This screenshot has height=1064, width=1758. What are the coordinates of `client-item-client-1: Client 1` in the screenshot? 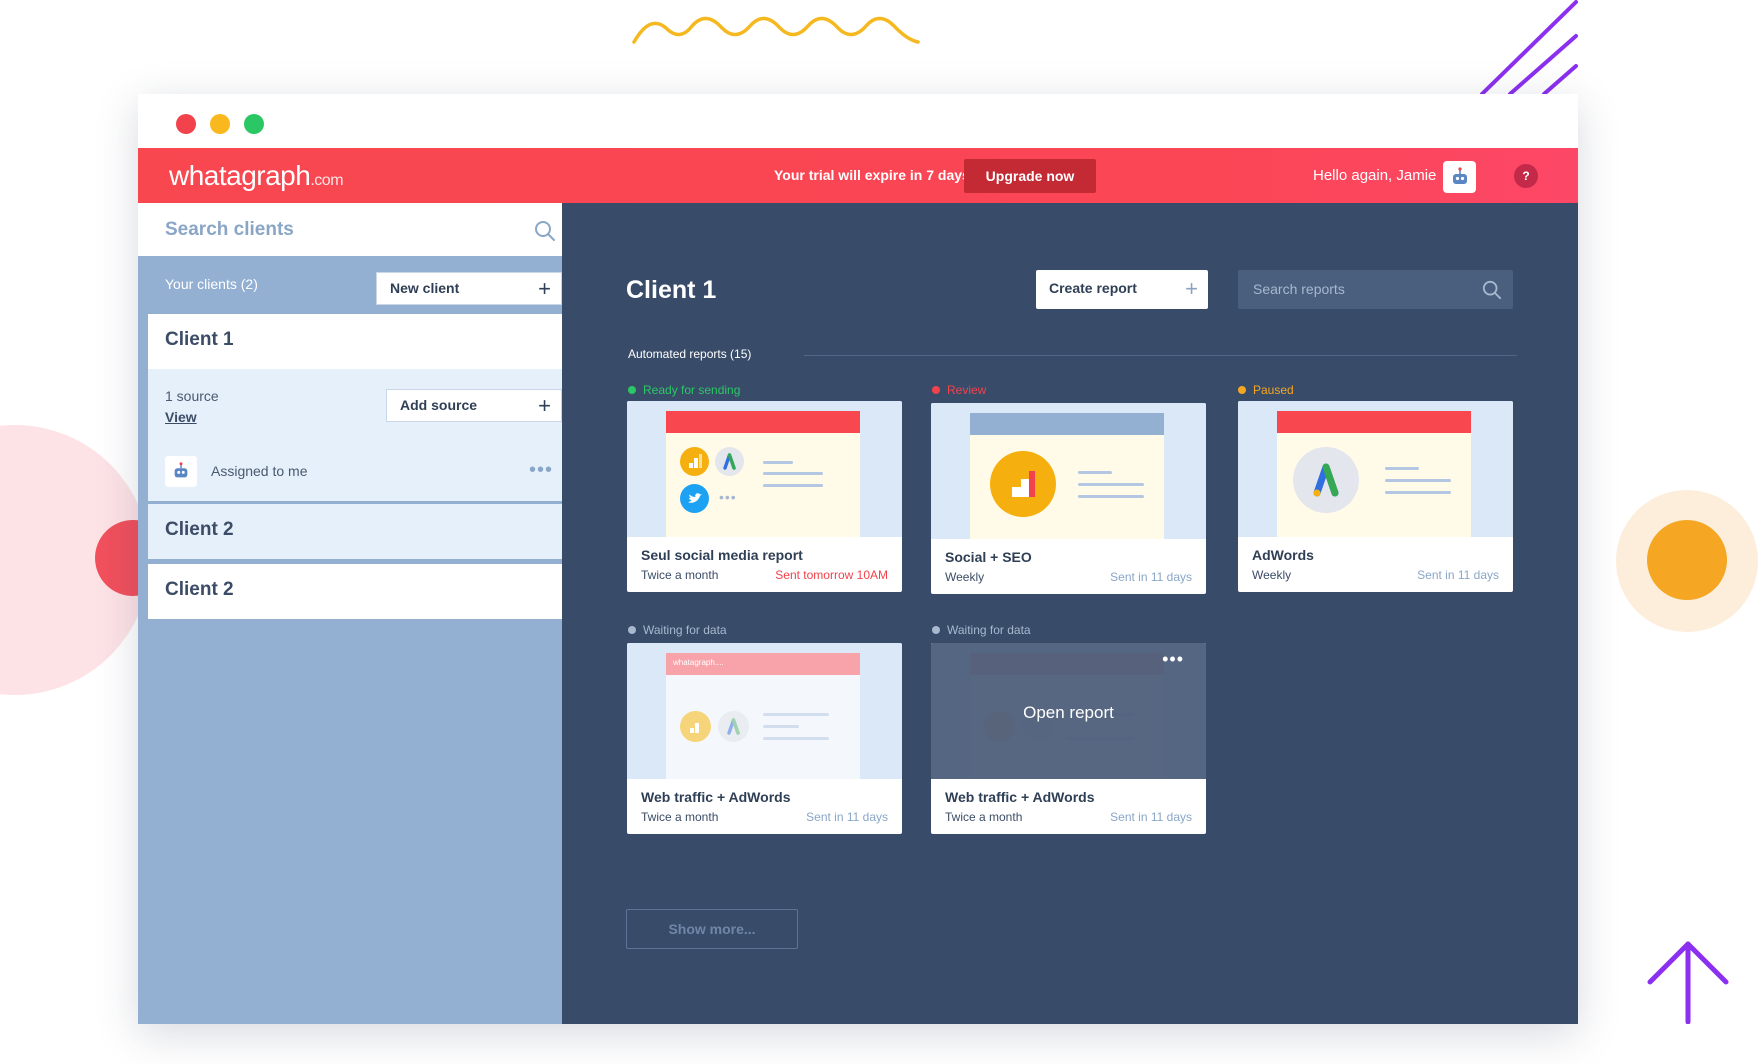 It's located at (355, 341).